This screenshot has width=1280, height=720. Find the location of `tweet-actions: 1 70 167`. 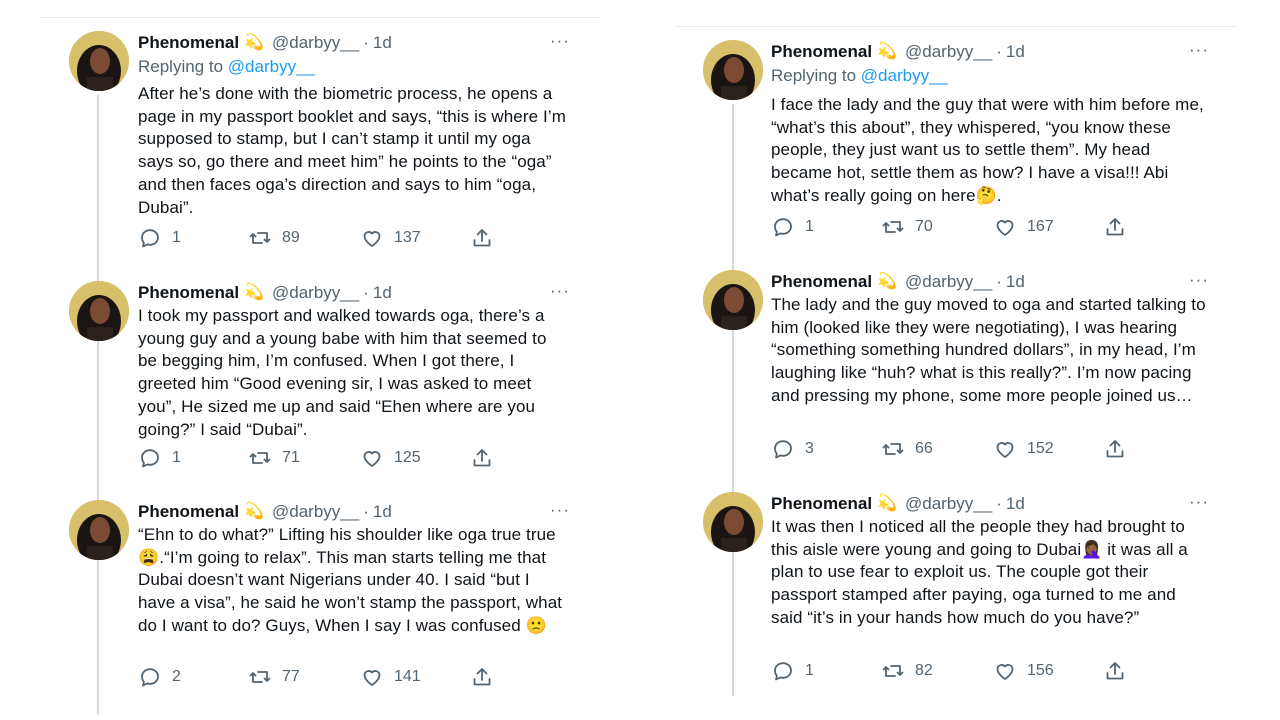

tweet-actions: 1 70 167 is located at coordinates (990, 227).